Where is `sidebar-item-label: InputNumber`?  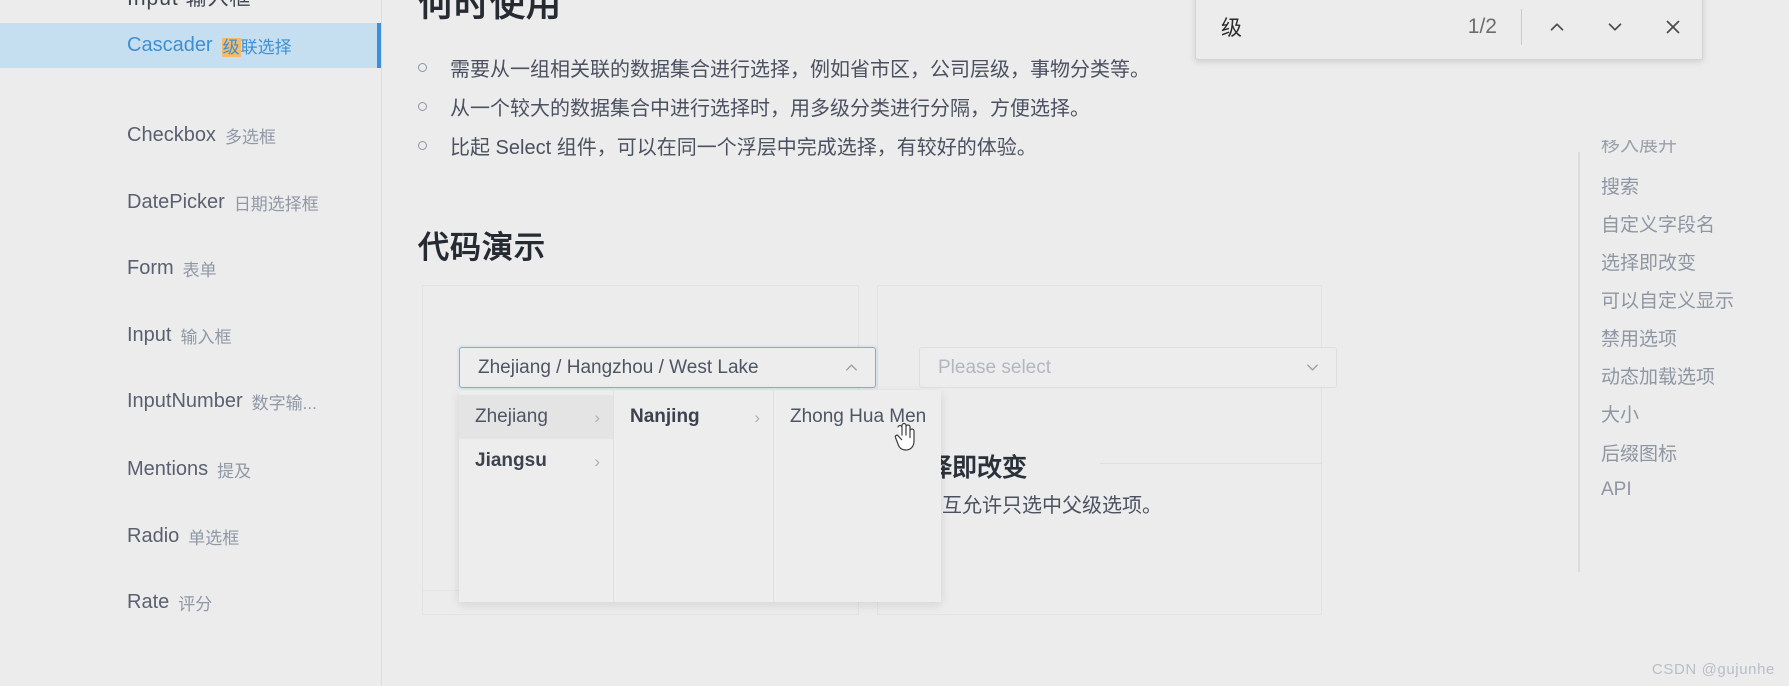 sidebar-item-label: InputNumber is located at coordinates (185, 401).